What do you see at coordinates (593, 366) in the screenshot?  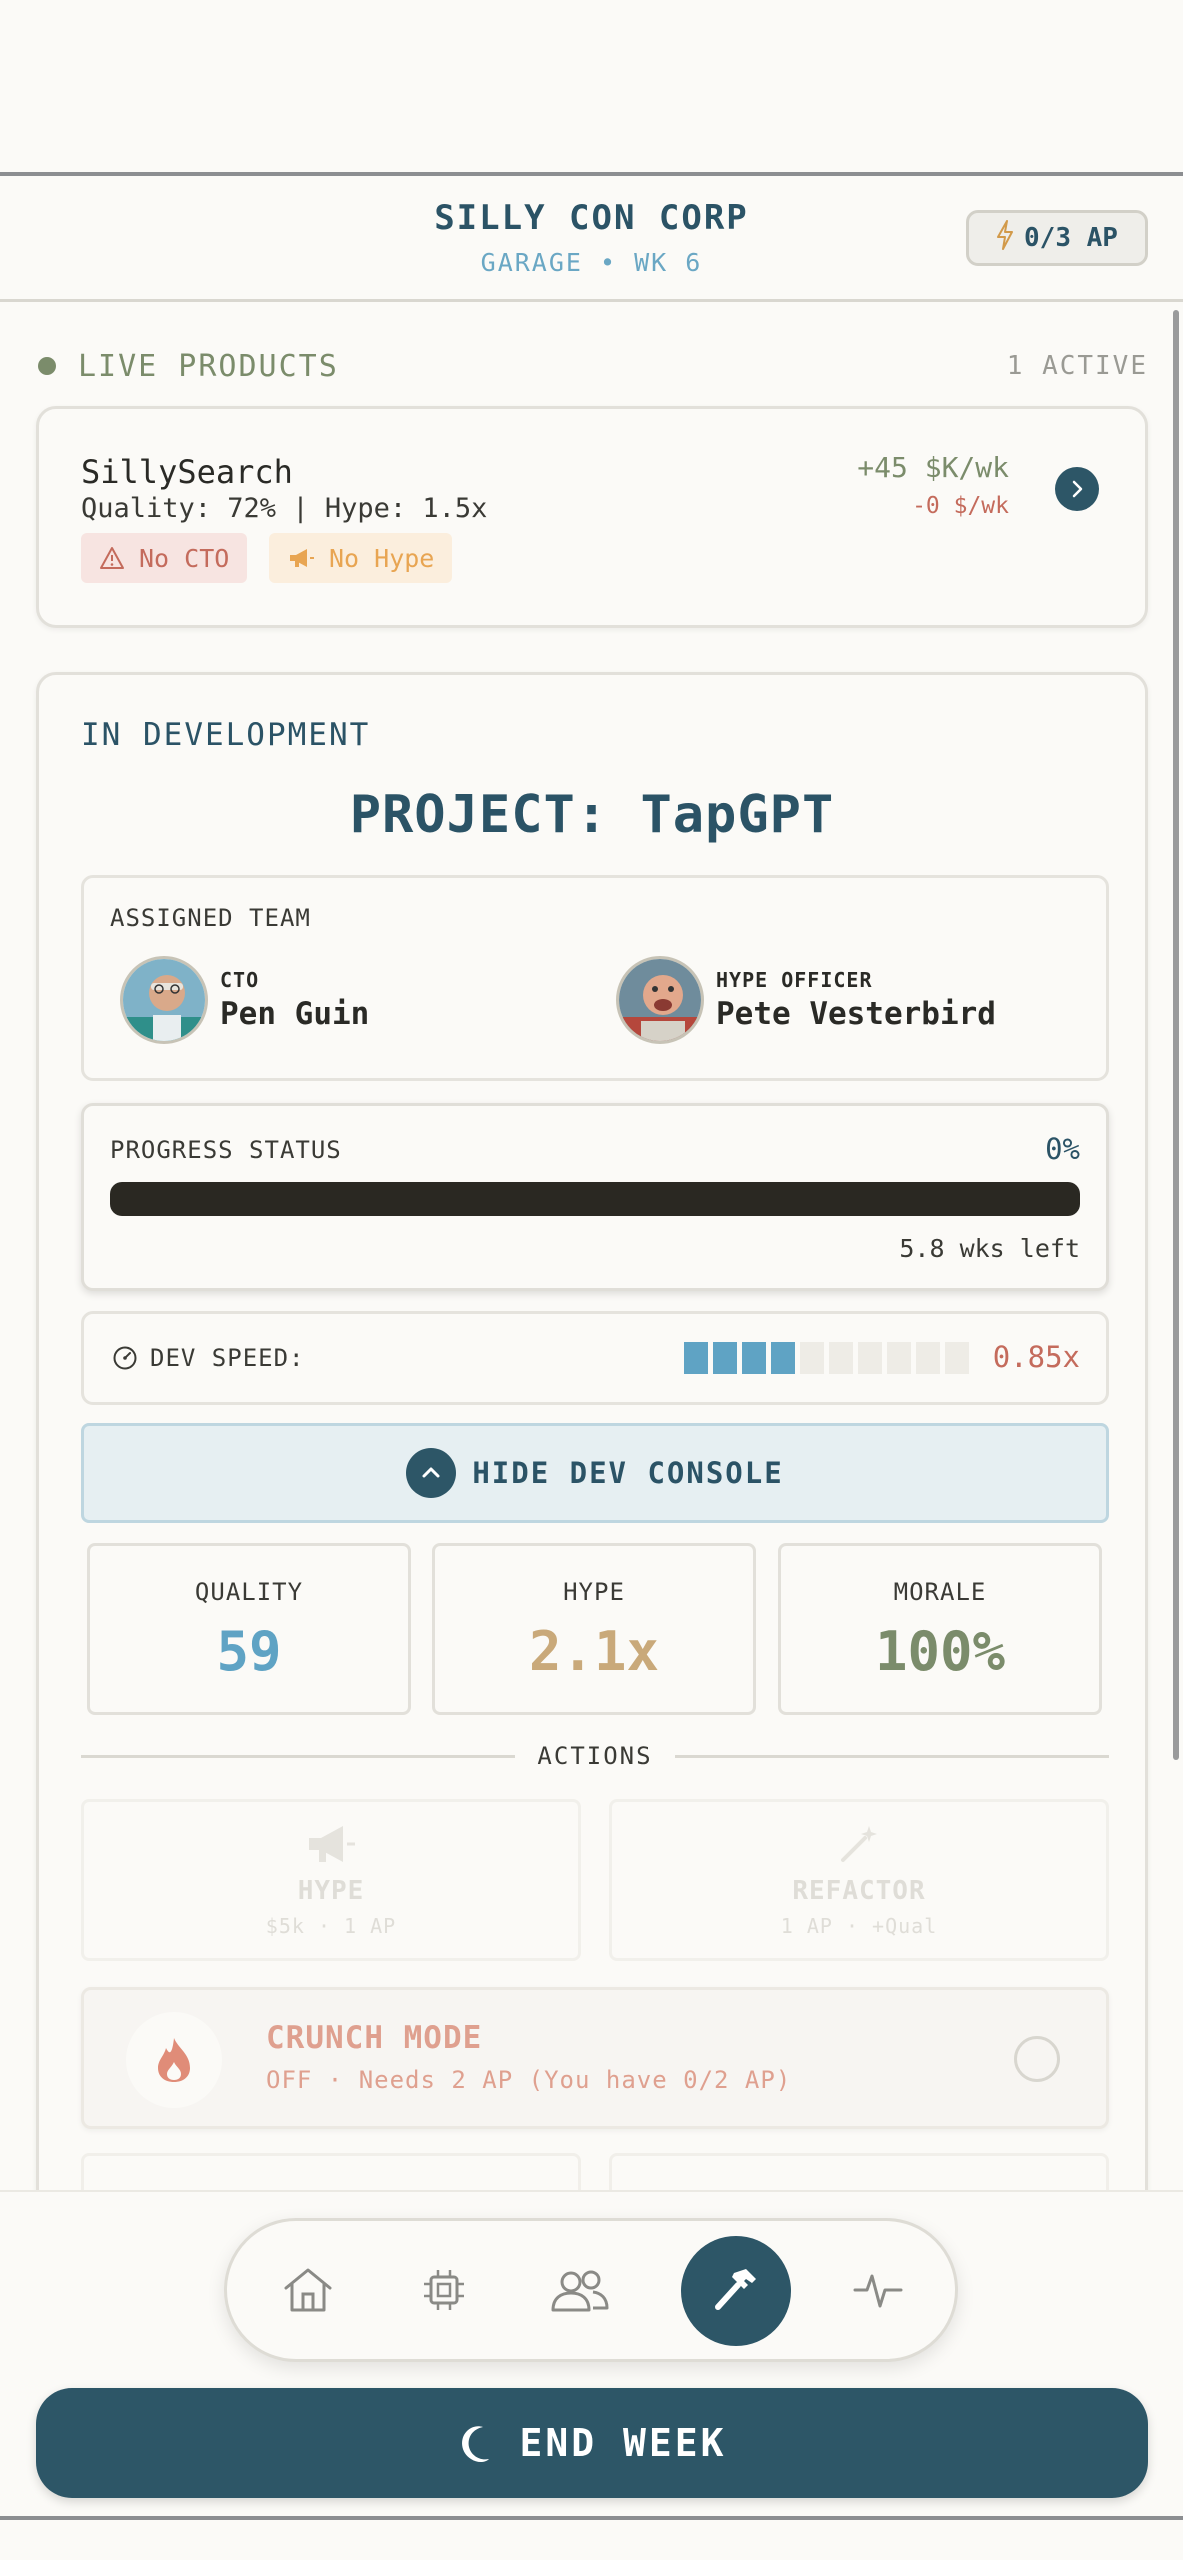 I see `live-products-header: LIVE PRODUCTS 1 ACTIVE` at bounding box center [593, 366].